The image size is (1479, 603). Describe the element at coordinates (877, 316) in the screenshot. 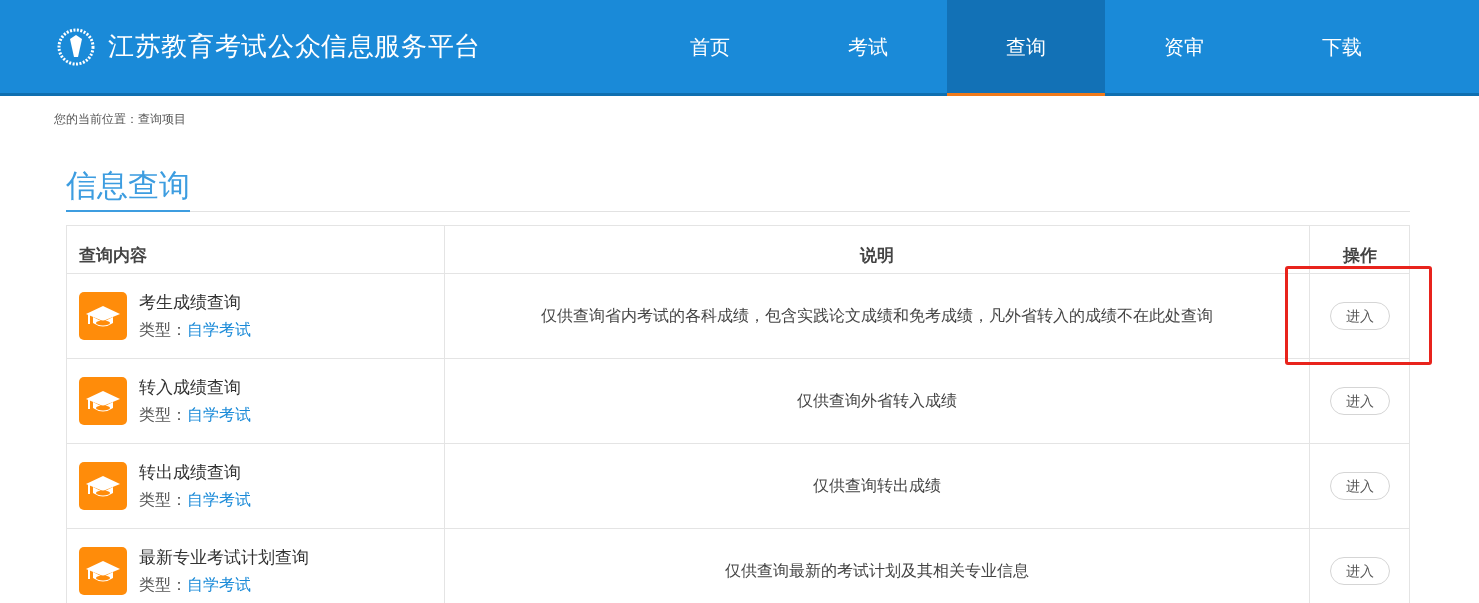

I see `description: 仅供查询省内考试的各科成绩，包含实践论文成绩和免考成绩，凡外省转入的成绩不在此处查询` at that location.